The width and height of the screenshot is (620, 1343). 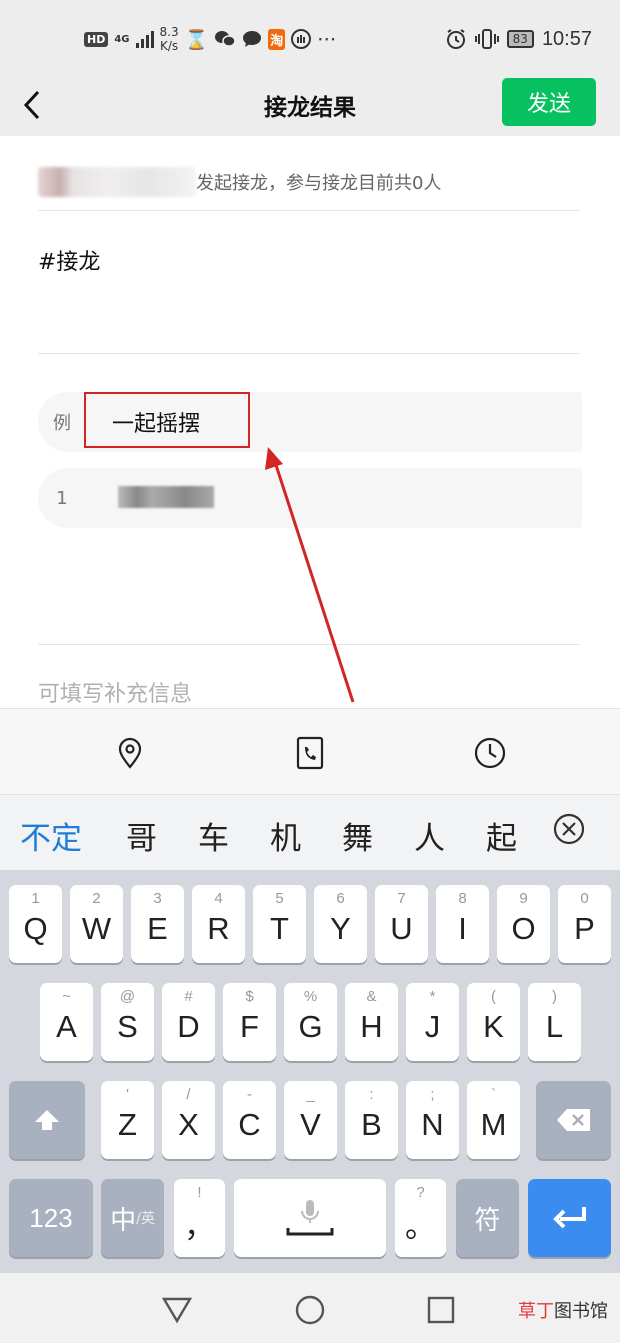 What do you see at coordinates (319, 183) in the screenshot?
I see `initiator-text: 发起接龙，参与接龙目前共0人` at bounding box center [319, 183].